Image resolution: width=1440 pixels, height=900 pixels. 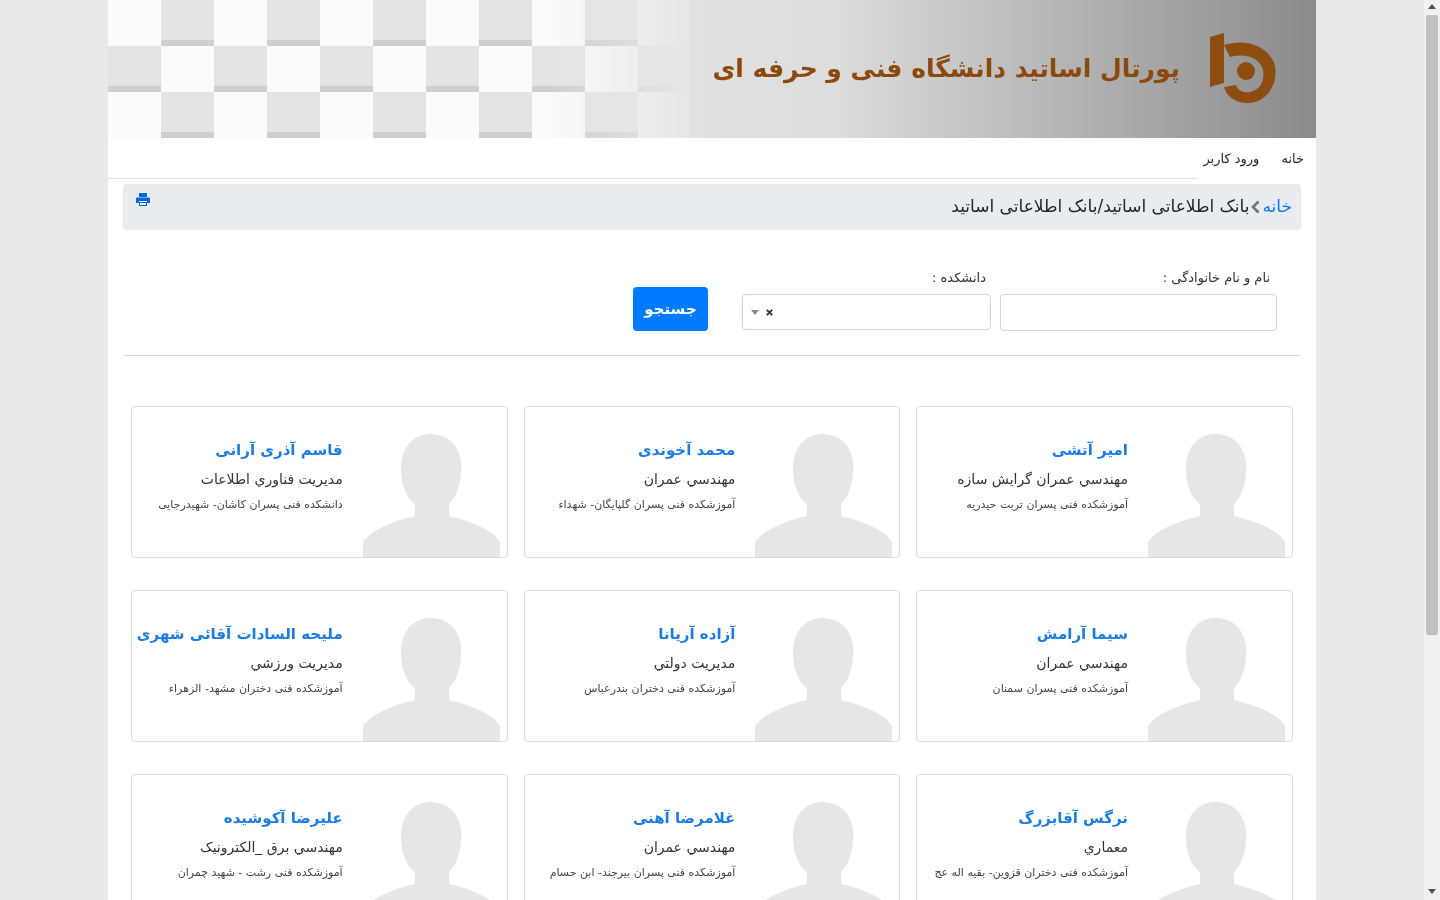 What do you see at coordinates (260, 873) in the screenshot?
I see `institution-name: آموزشکده فنی رشت - شهید چمران` at bounding box center [260, 873].